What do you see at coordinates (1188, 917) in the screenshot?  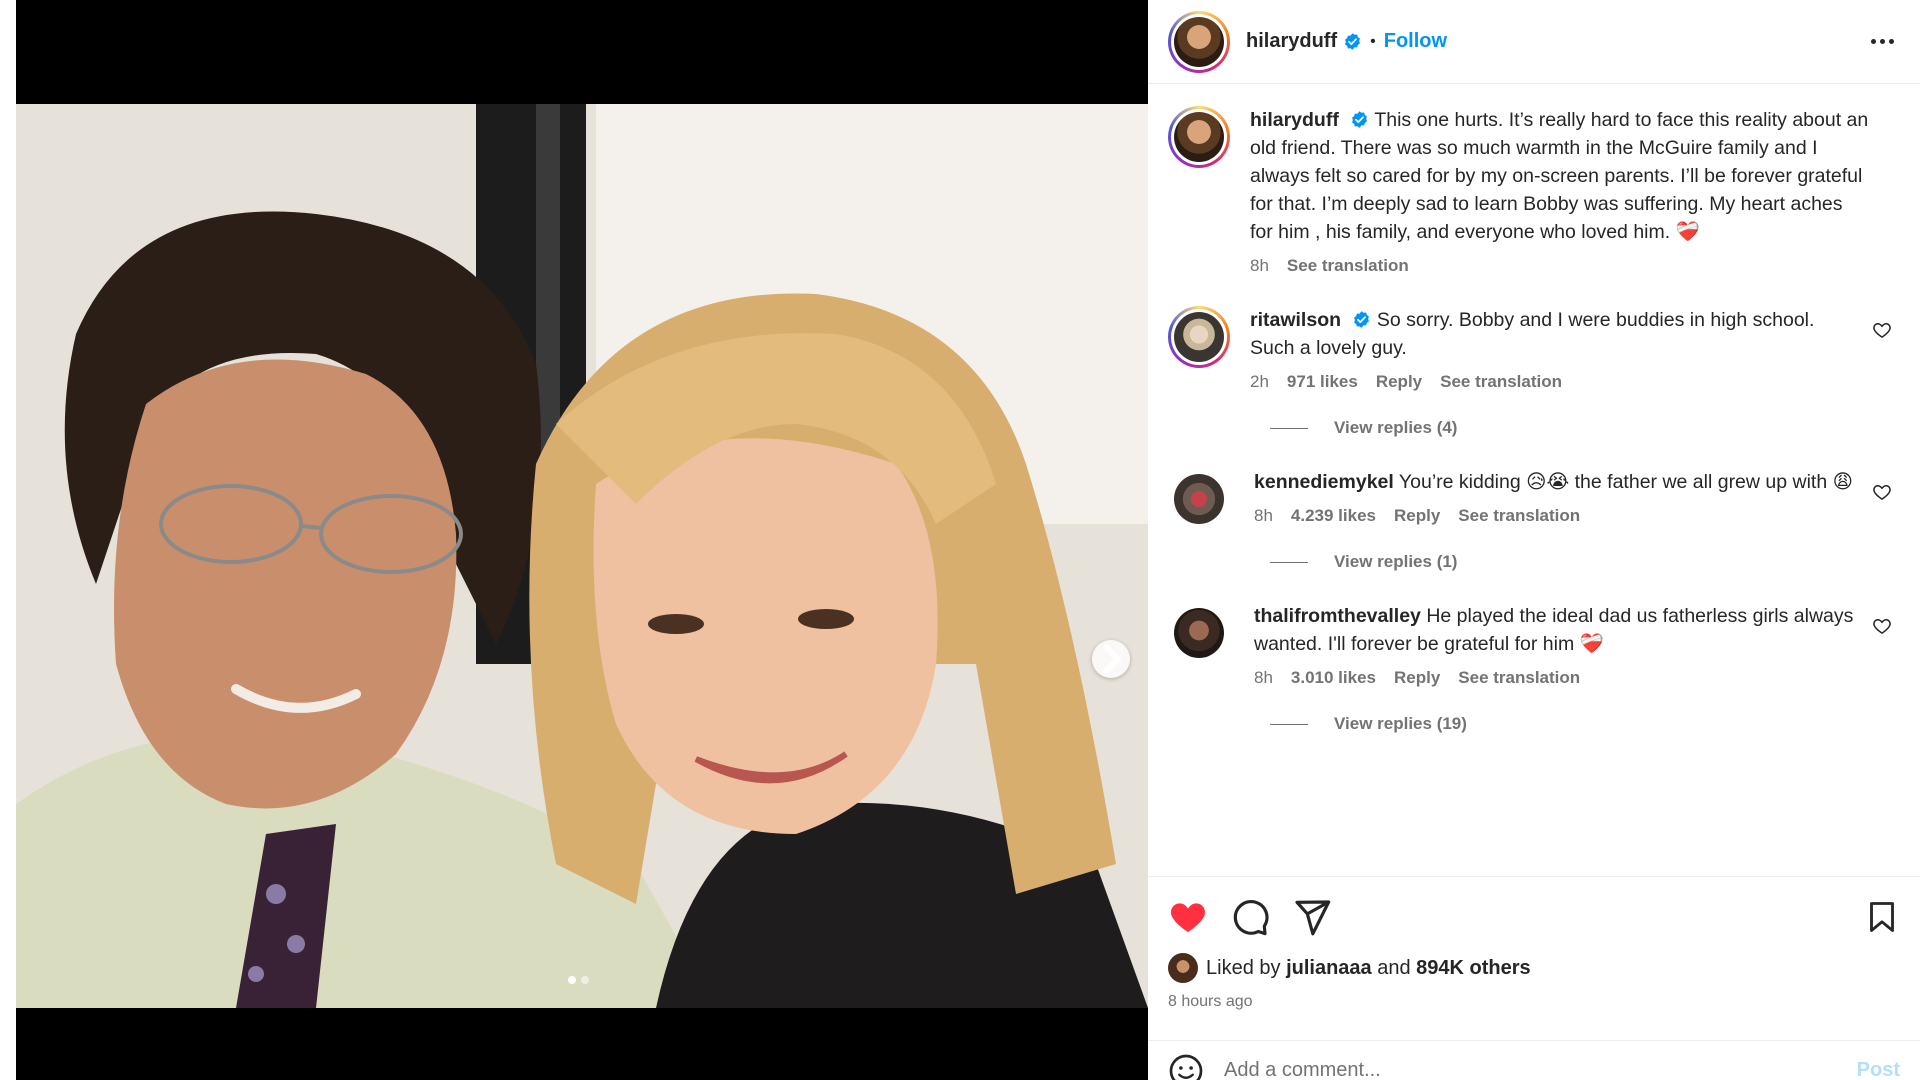 I see `like-heart-icon` at bounding box center [1188, 917].